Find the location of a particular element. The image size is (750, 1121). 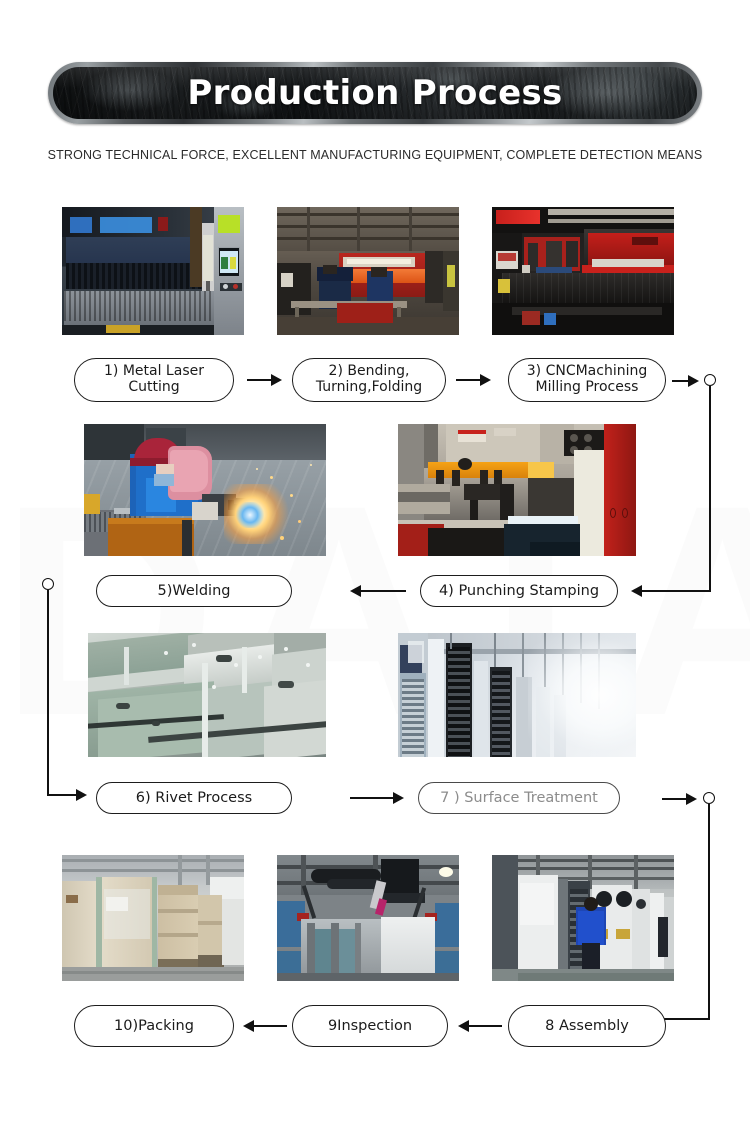

photo-cnc-machining-milling is located at coordinates (583, 271).